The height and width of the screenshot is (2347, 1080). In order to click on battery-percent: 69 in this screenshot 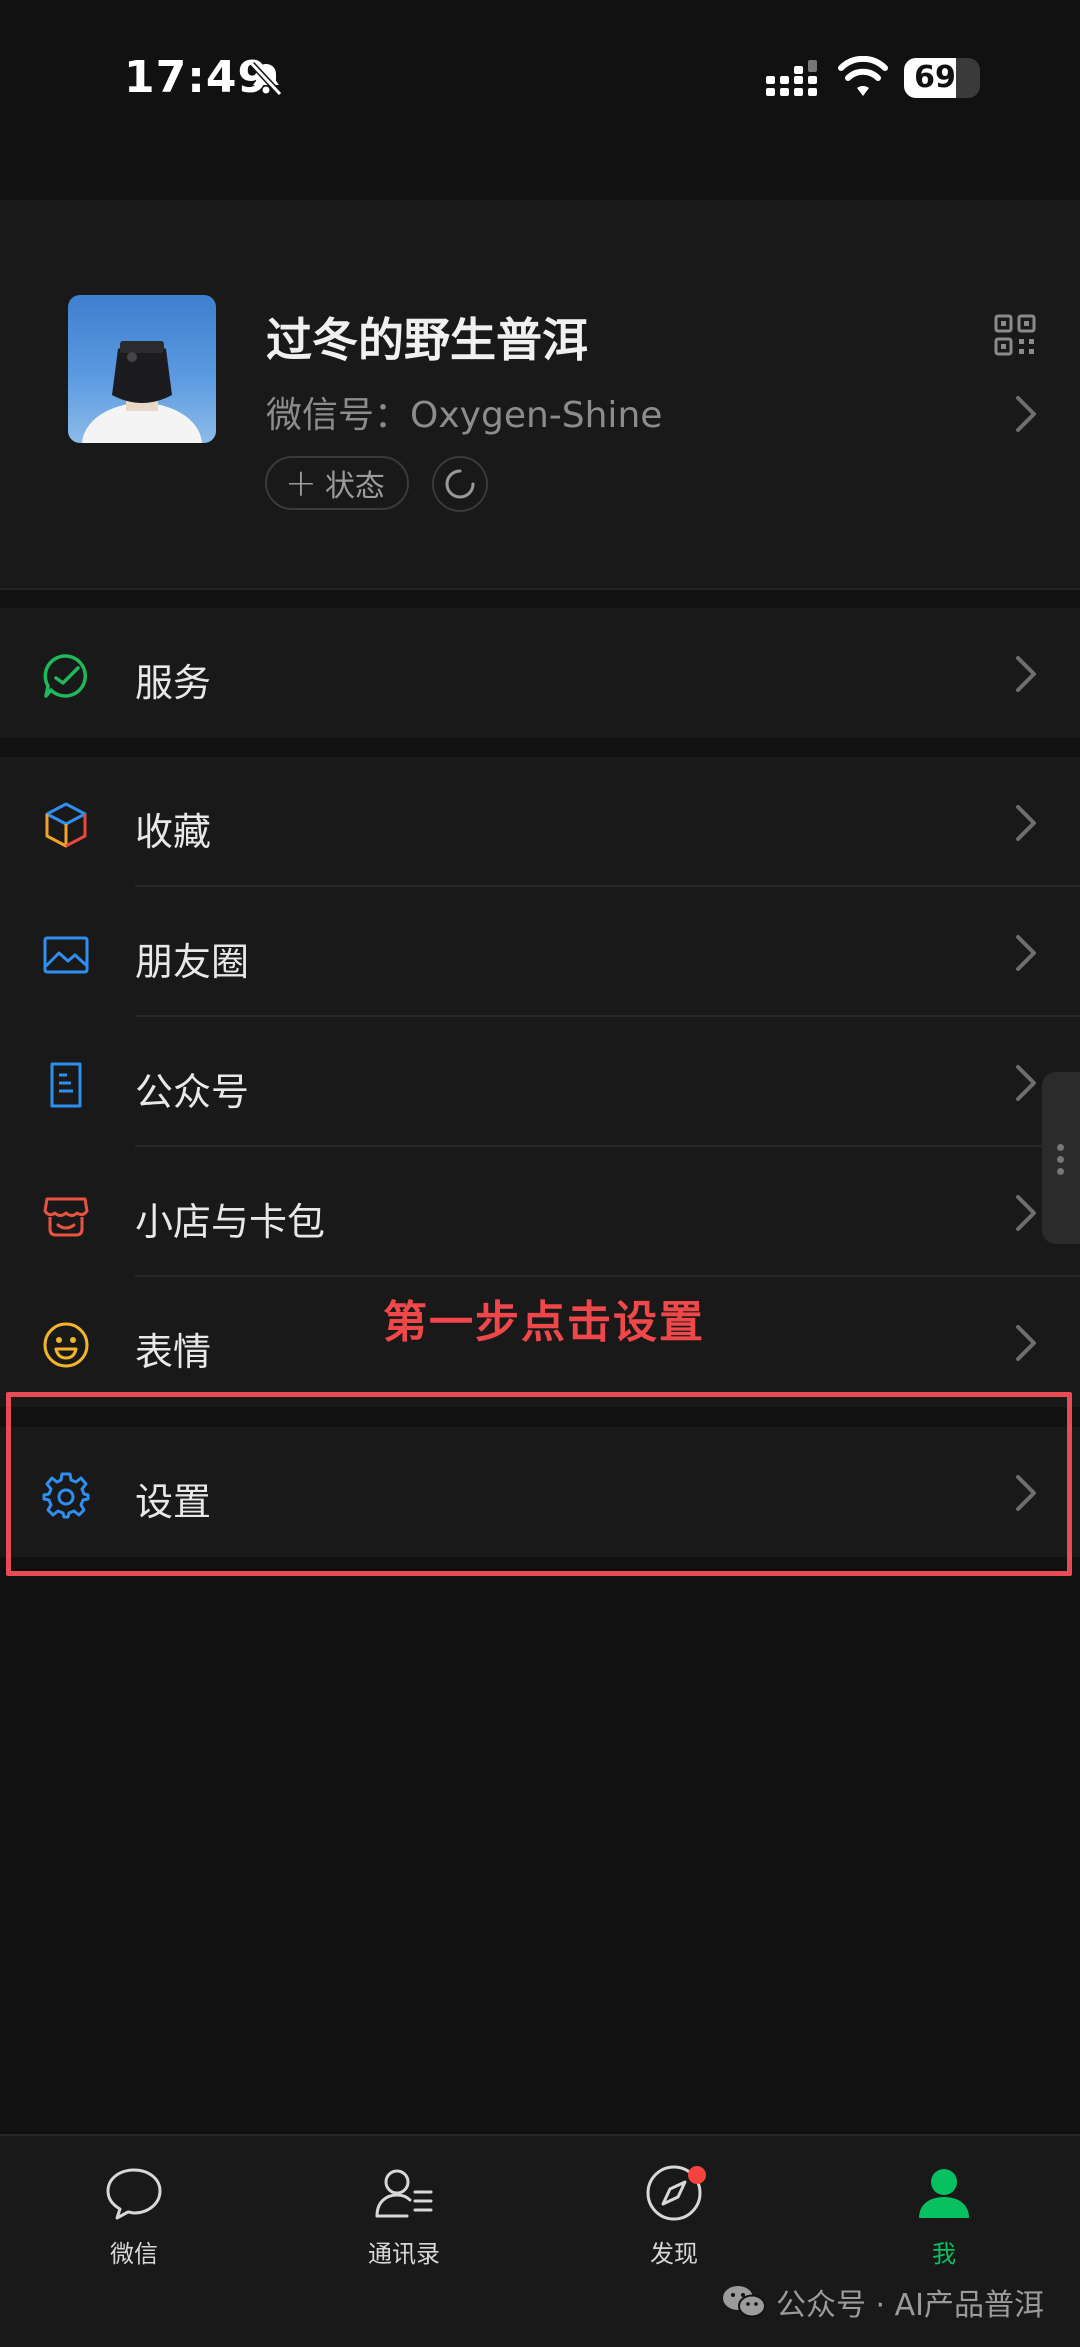, I will do `click(935, 77)`.